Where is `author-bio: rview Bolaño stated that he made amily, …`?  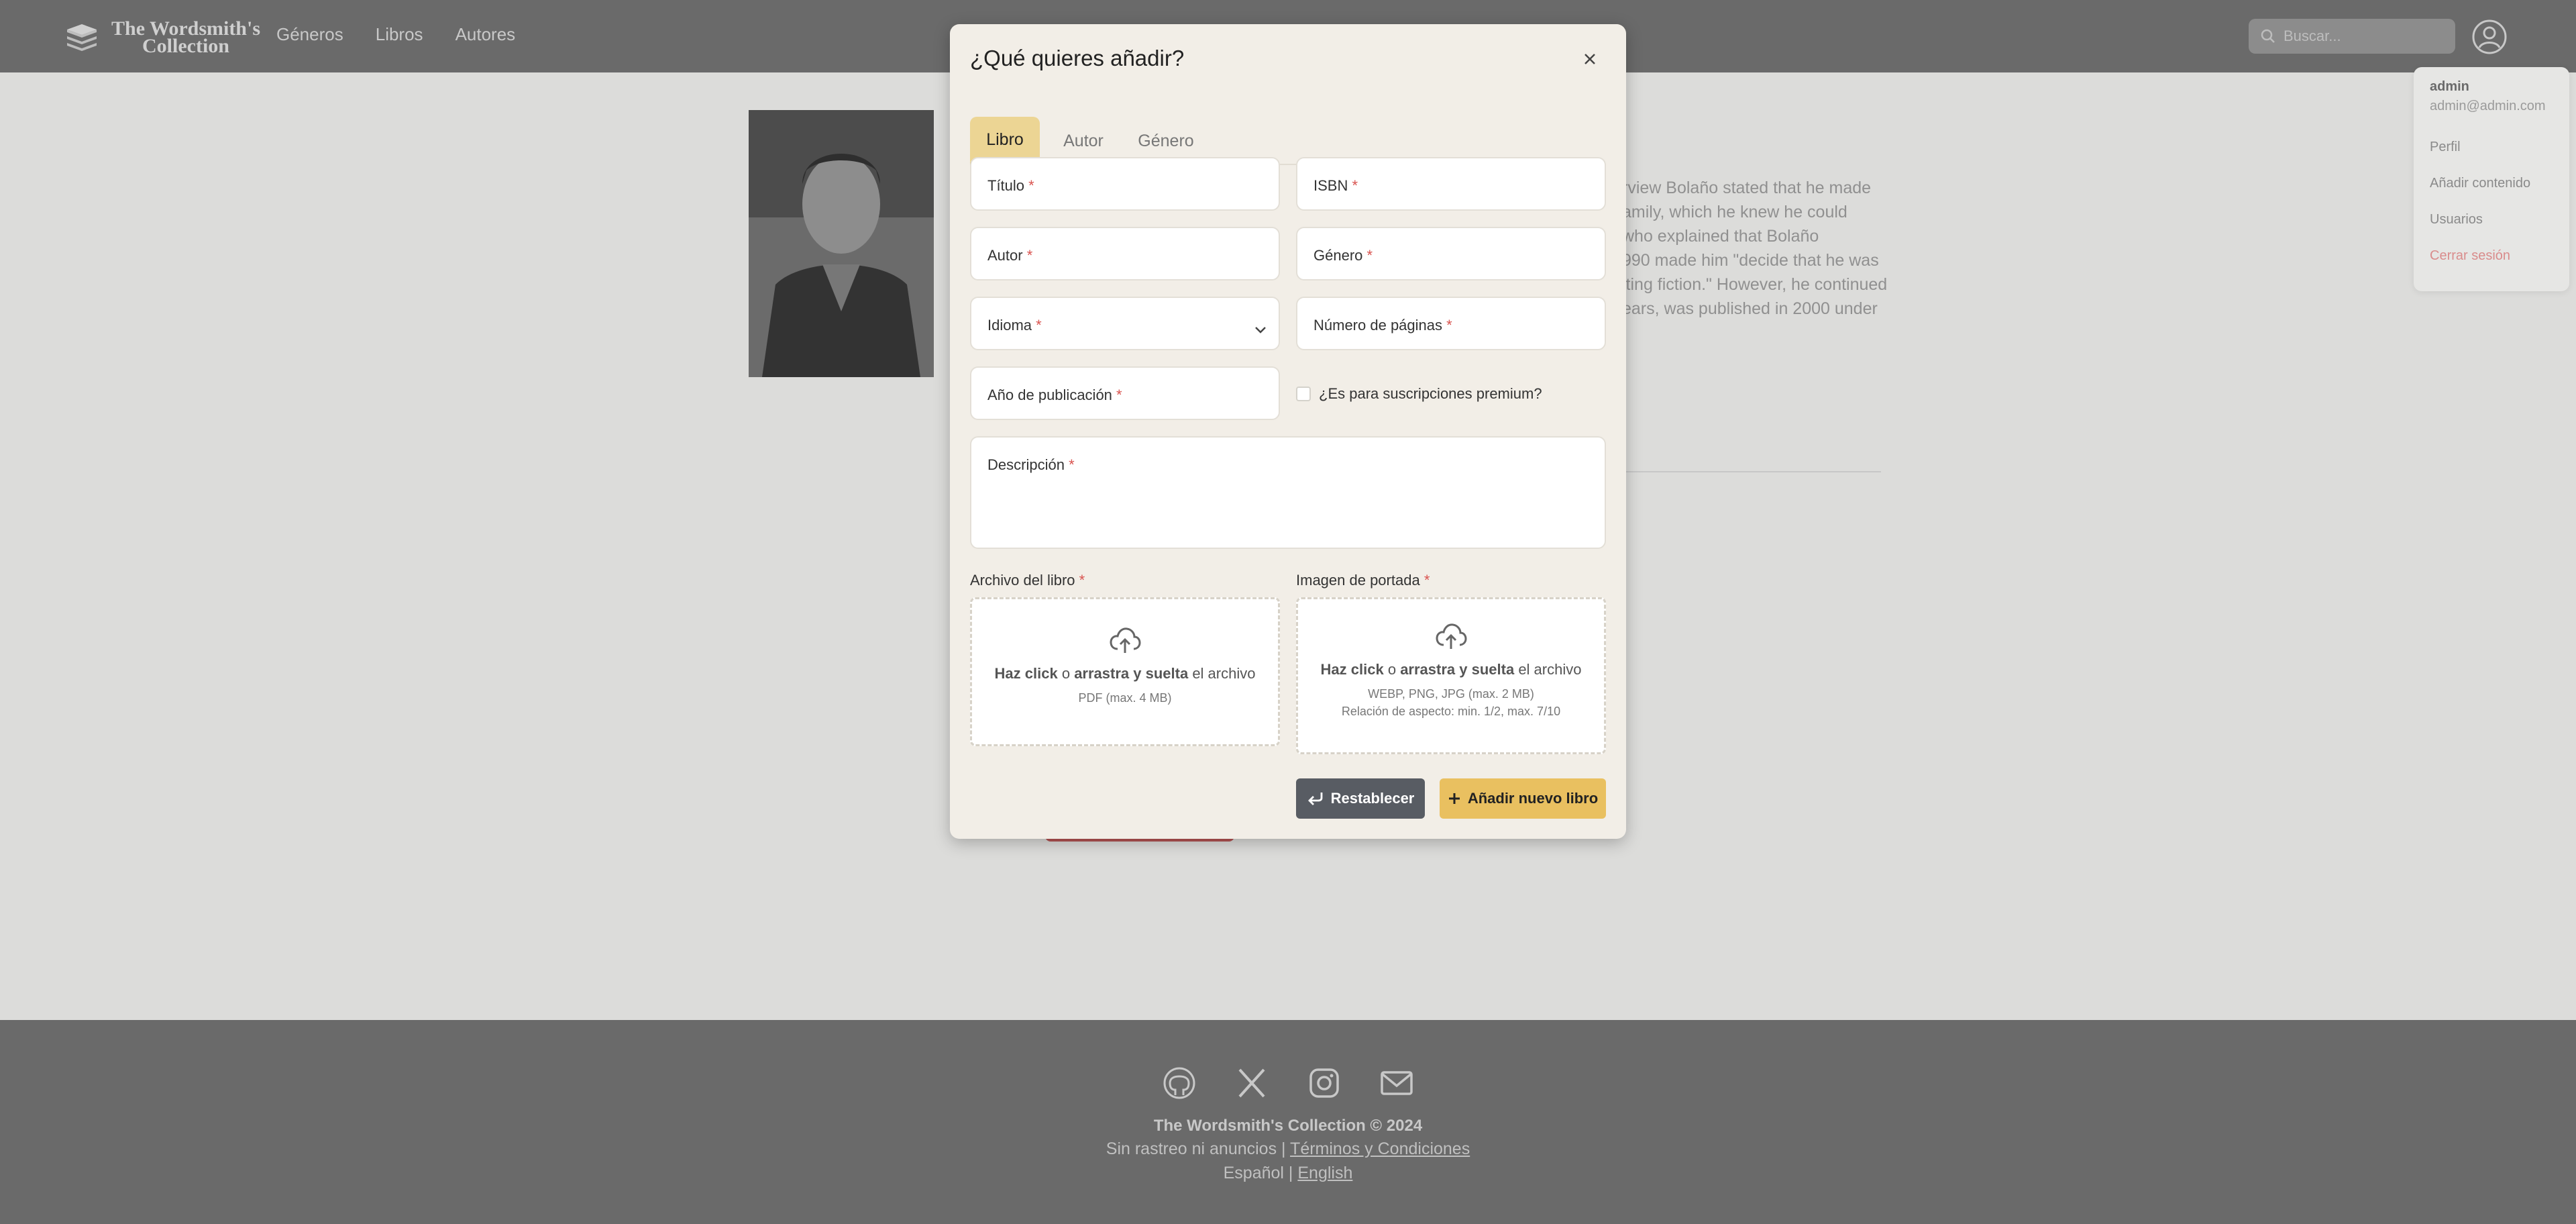 author-bio: rview Bolaño stated that he made amily, … is located at coordinates (1756, 248).